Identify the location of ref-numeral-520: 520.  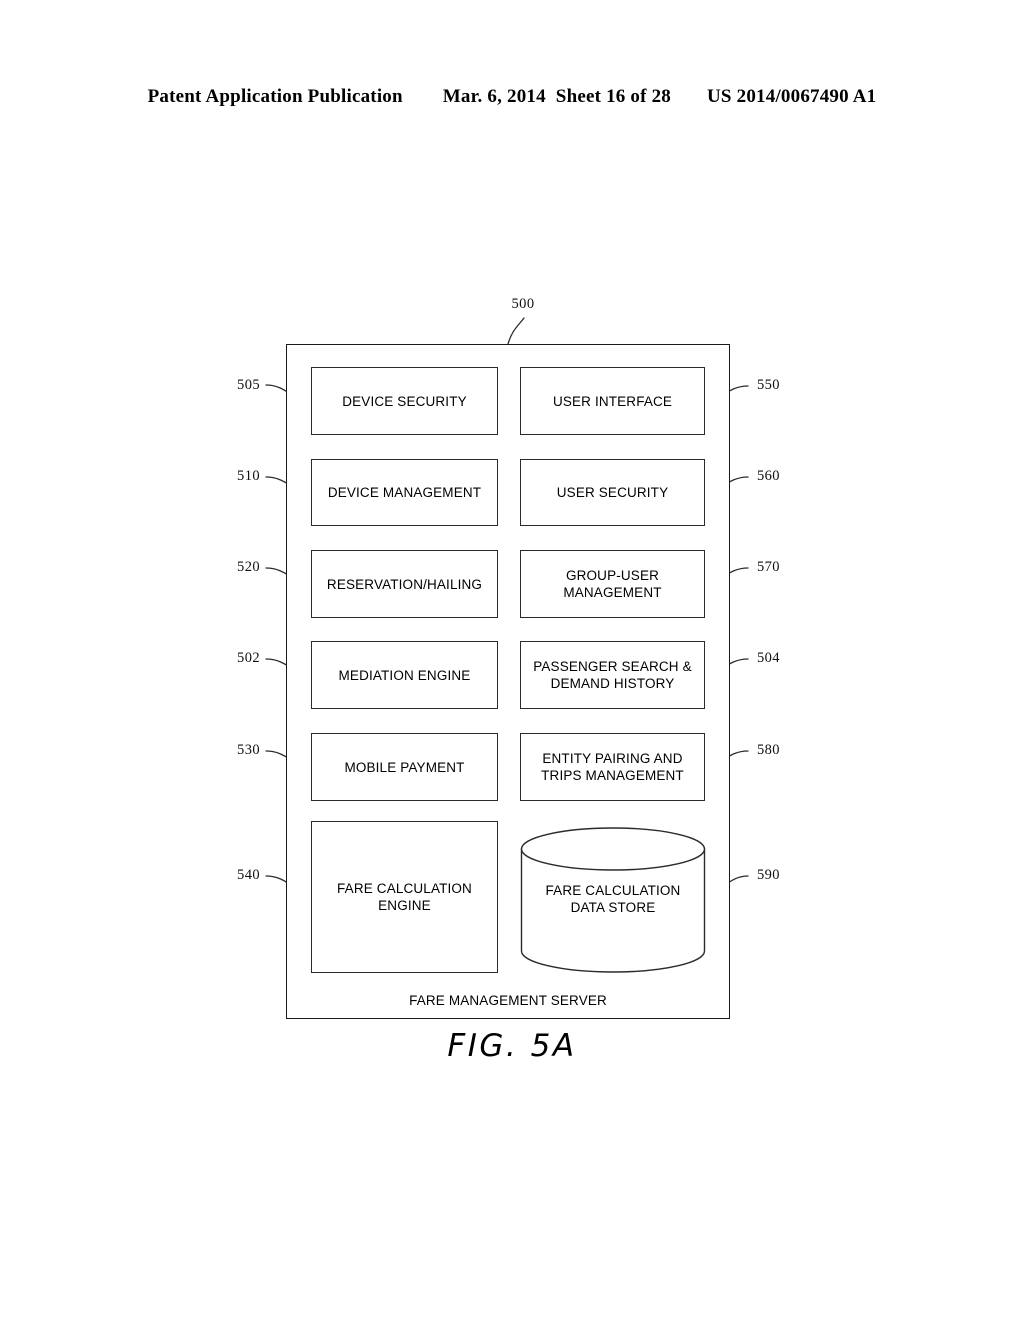
(248, 567).